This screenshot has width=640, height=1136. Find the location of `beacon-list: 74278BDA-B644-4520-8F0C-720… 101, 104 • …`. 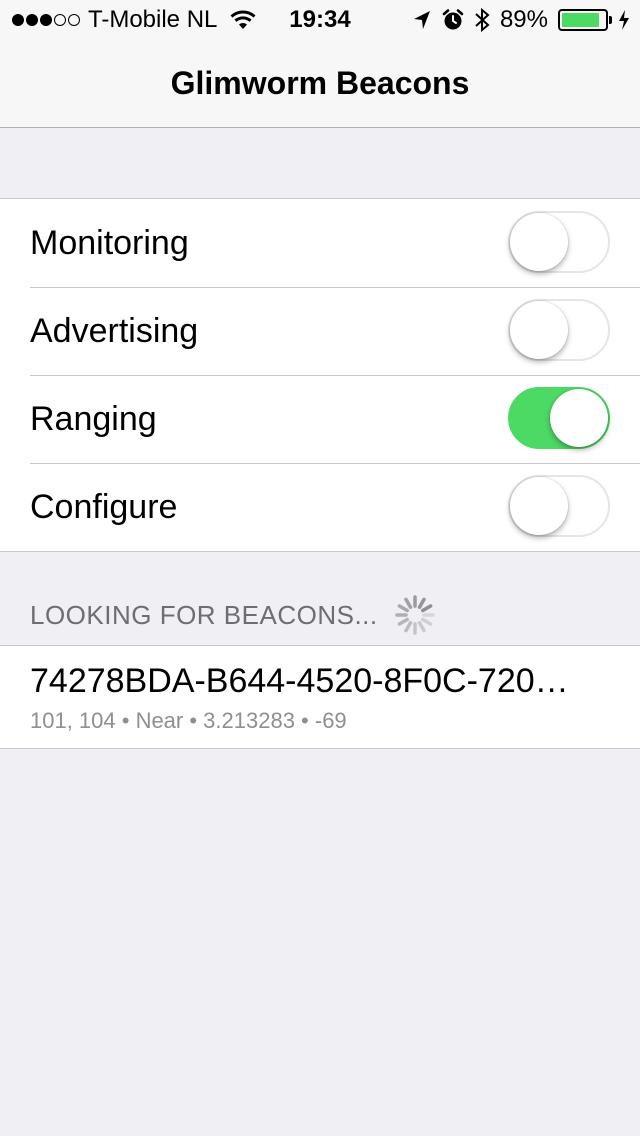

beacon-list: 74278BDA-B644-4520-8F0C-720… 101, 104 • … is located at coordinates (320, 697).